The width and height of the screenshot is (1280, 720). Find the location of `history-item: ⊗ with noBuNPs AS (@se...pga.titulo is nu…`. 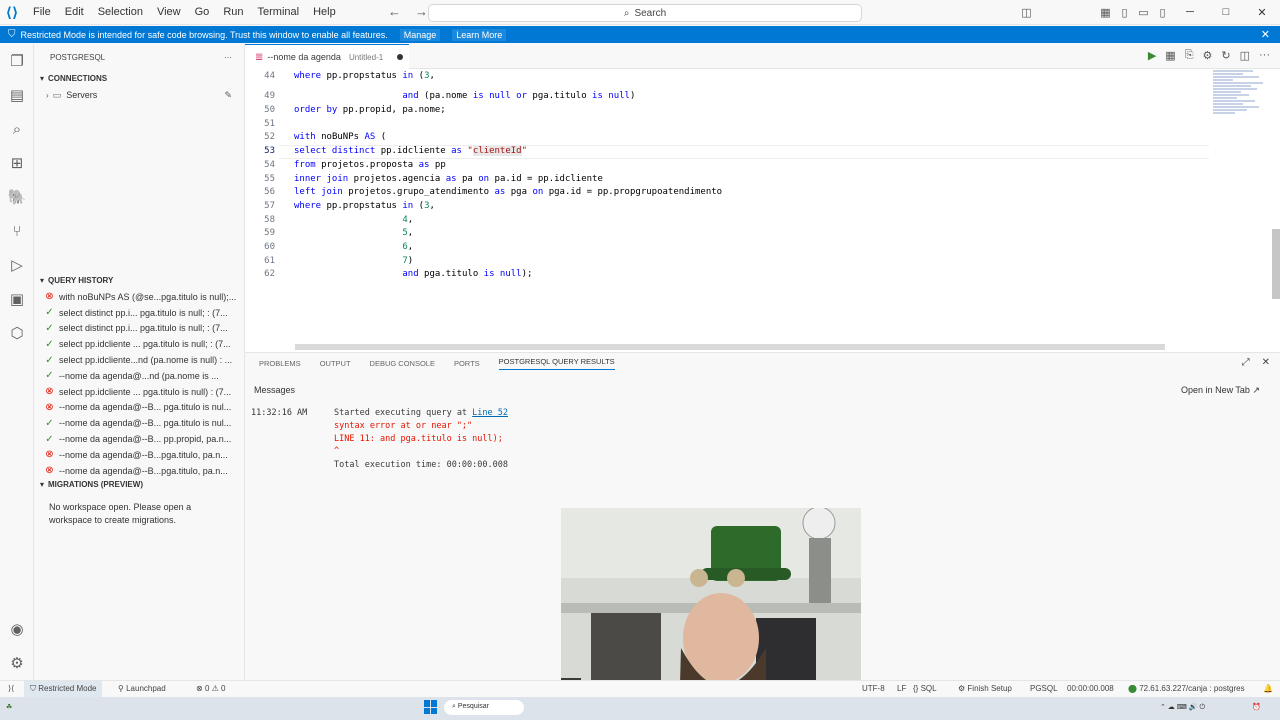

history-item: ⊗ with noBuNPs AS (@se...pga.titulo is nu… is located at coordinates (139, 297).